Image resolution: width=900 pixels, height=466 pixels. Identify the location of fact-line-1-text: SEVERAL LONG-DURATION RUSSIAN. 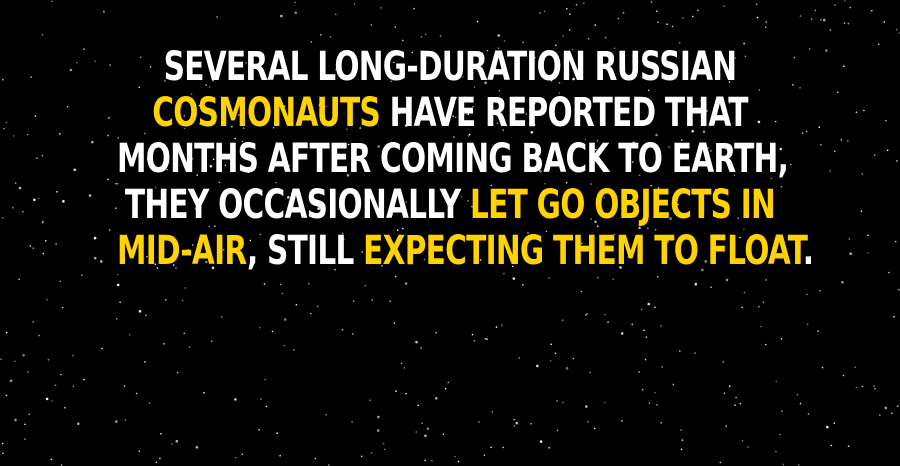
(450, 67).